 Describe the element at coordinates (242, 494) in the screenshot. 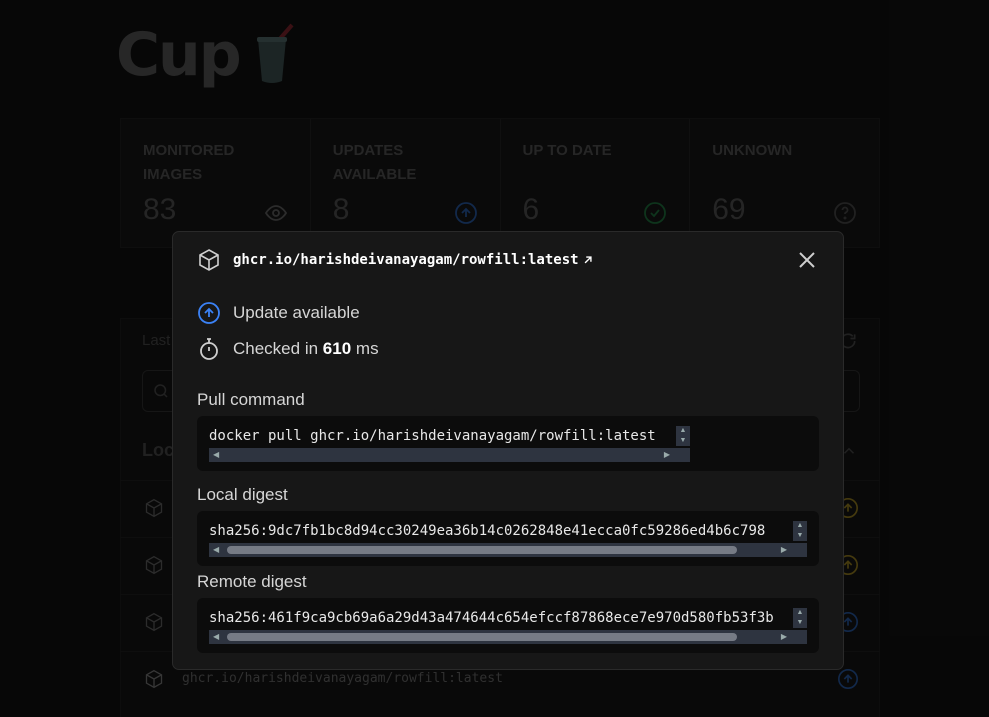

I see `local-digest-label: Local digest` at that location.